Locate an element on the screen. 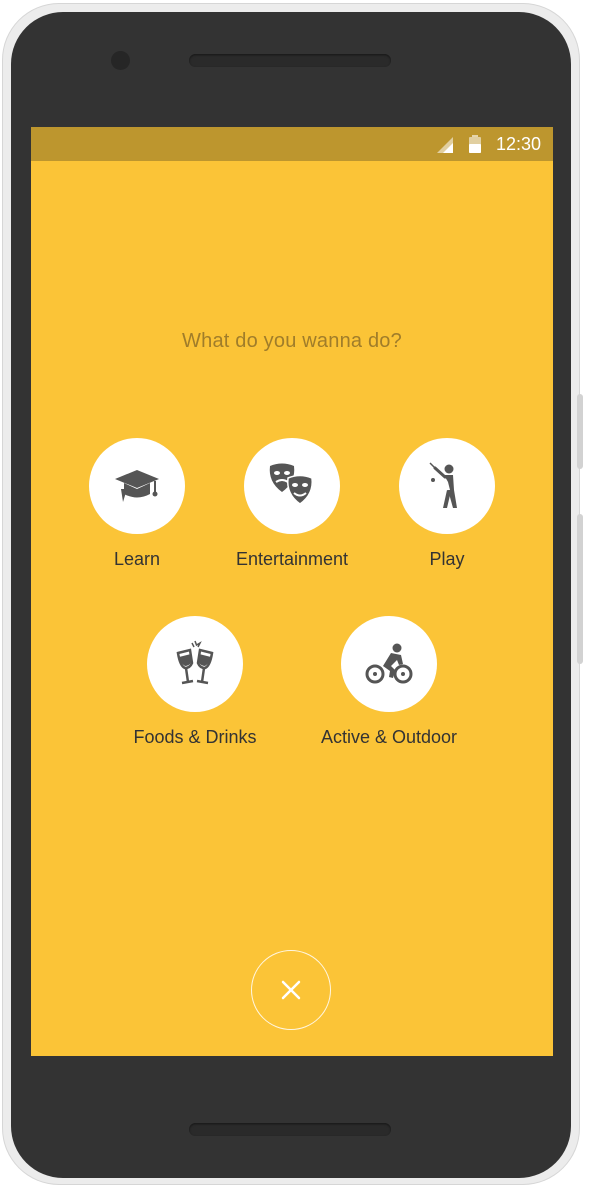  power-button is located at coordinates (580, 431).